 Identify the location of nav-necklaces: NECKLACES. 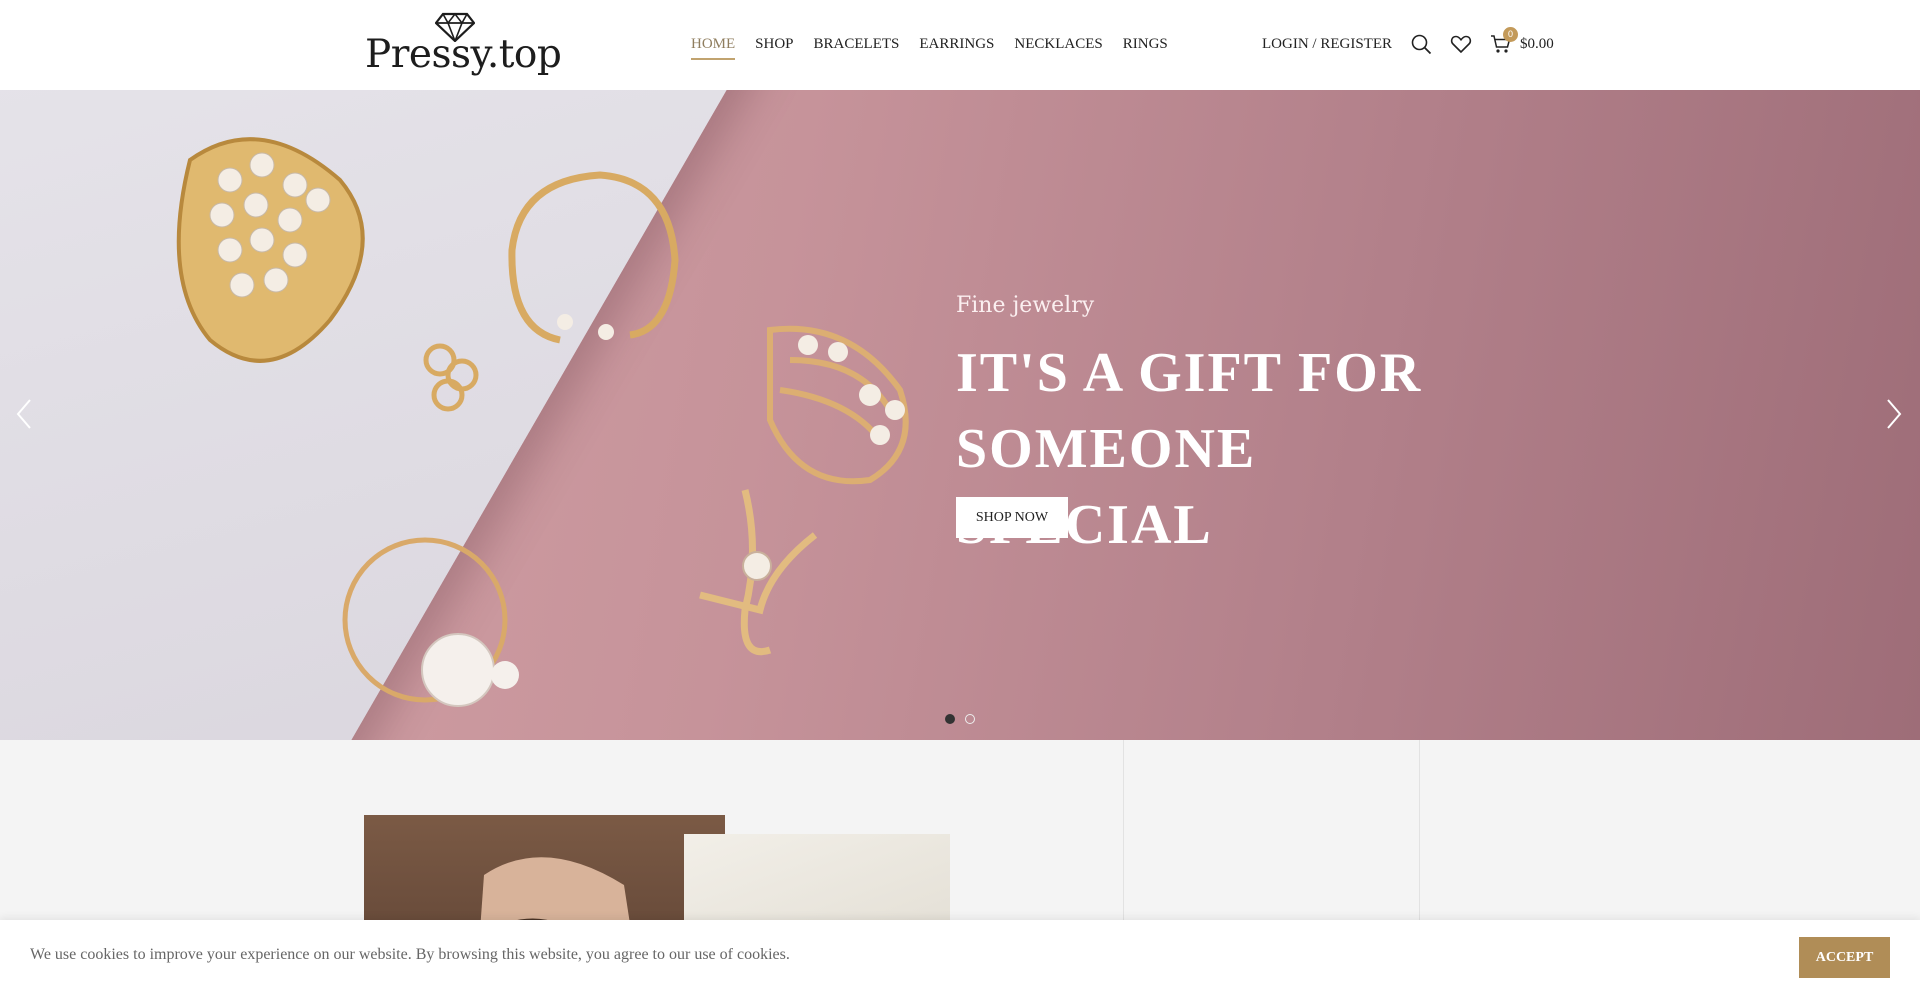
(1058, 45).